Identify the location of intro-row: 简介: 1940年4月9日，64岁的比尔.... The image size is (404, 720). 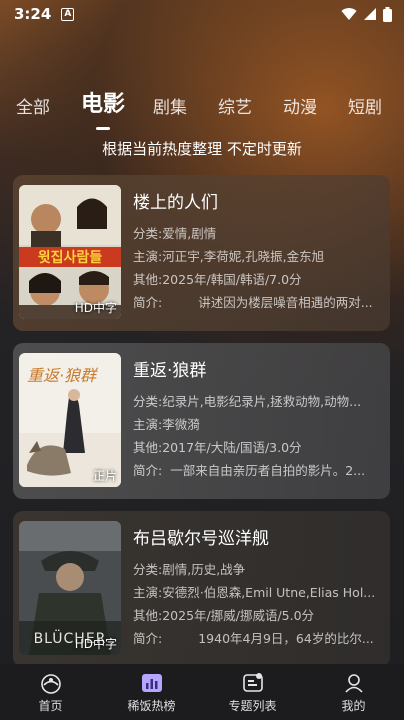
(257, 638).